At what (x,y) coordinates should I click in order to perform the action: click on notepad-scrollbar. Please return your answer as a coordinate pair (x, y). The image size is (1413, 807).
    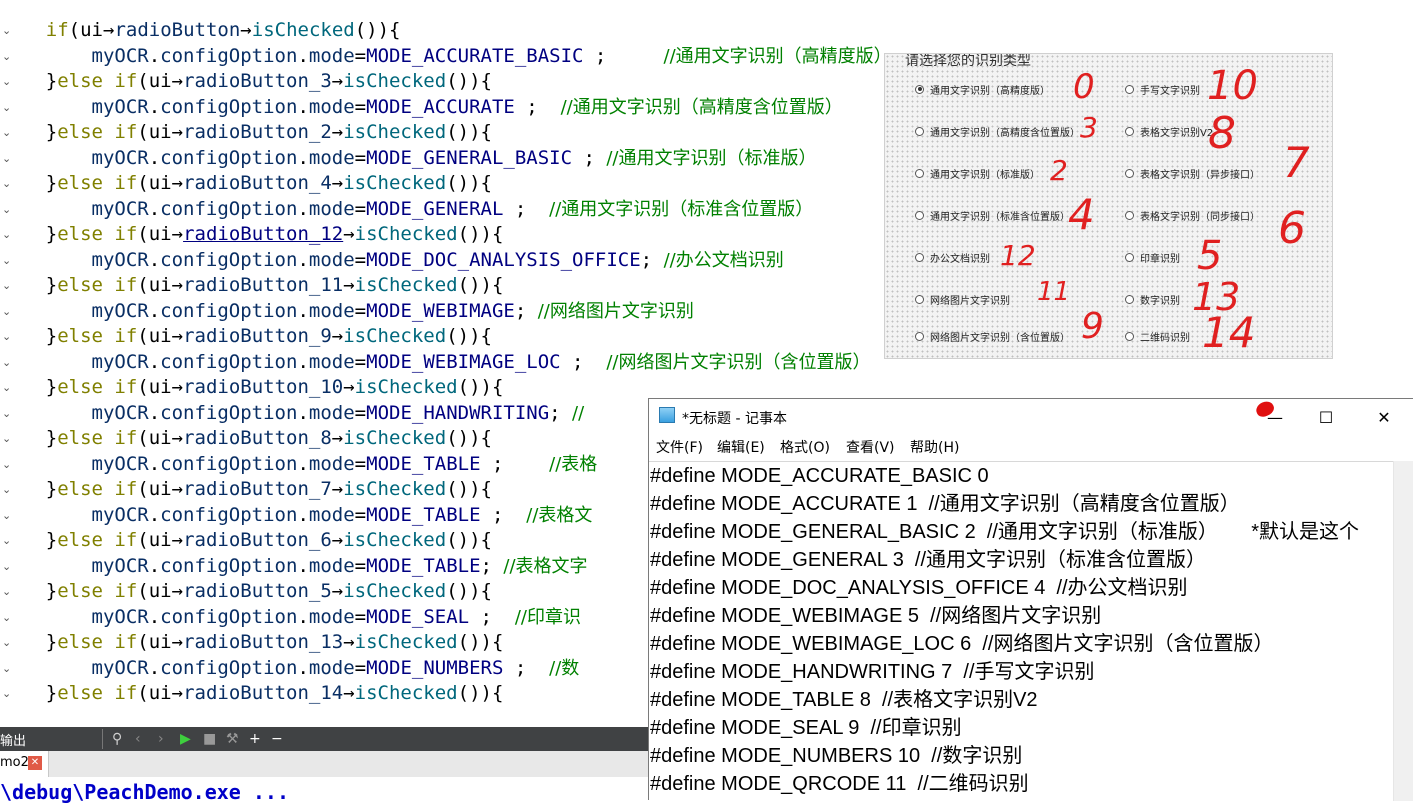
    Looking at the image, I should click on (1403, 631).